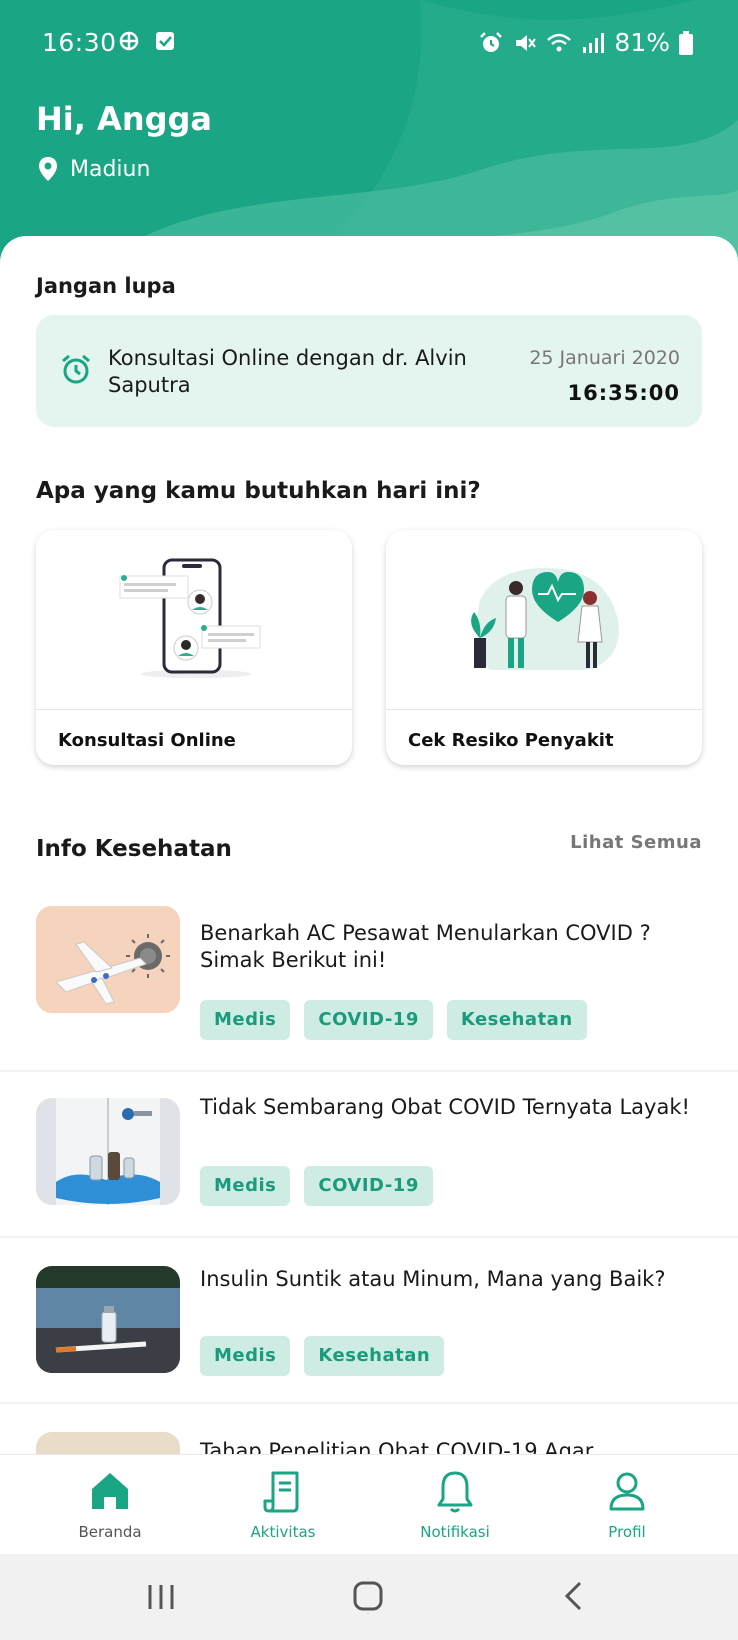 This screenshot has width=738, height=1640. What do you see at coordinates (369, 1429) in the screenshot?
I see `article-item: Tahap Penelitian Obat COVID-19 Agar` at bounding box center [369, 1429].